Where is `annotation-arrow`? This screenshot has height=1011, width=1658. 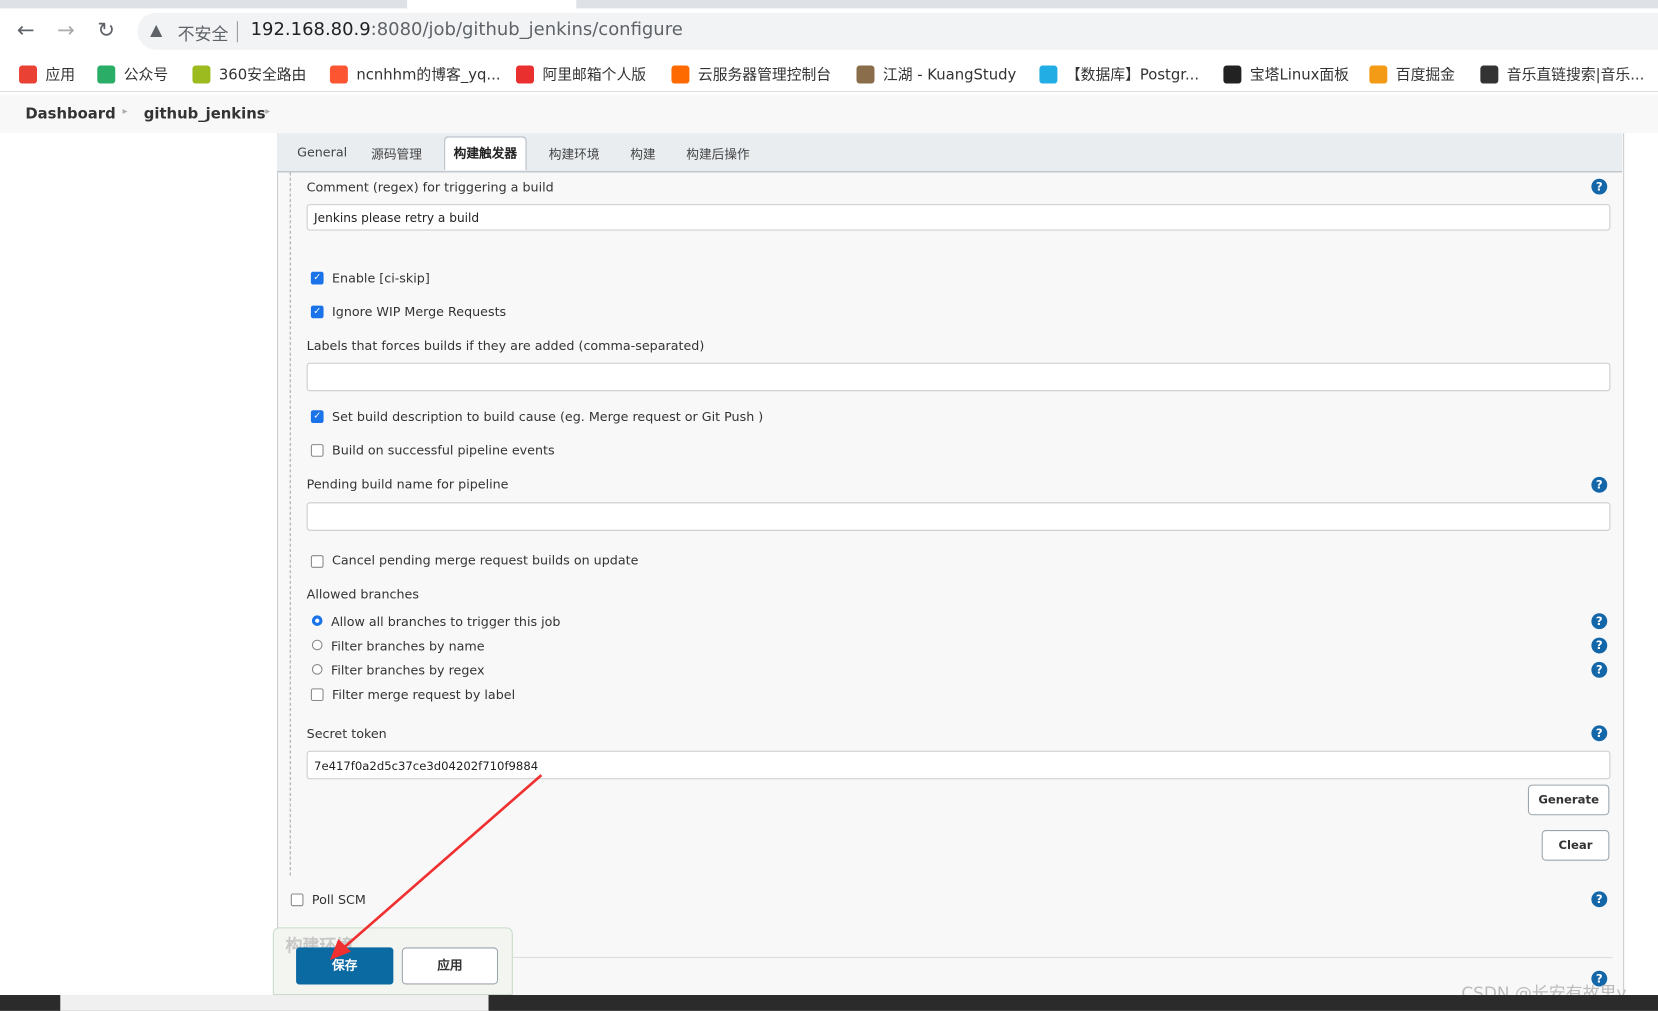 annotation-arrow is located at coordinates (436, 867).